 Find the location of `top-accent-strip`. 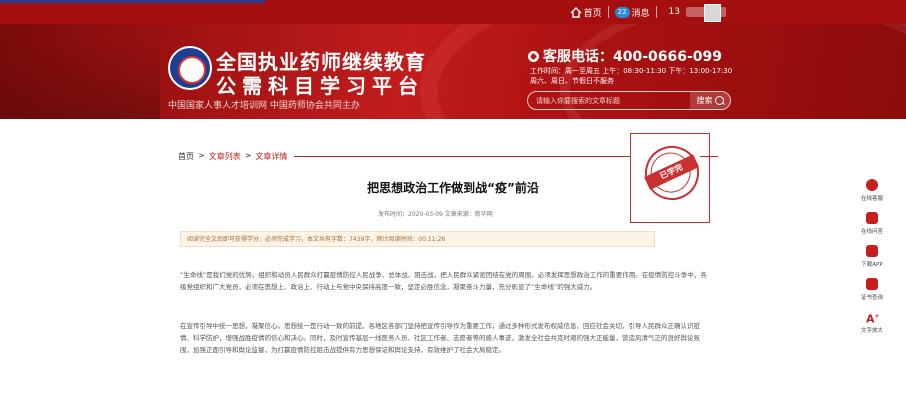

top-accent-strip is located at coordinates (132, 1).